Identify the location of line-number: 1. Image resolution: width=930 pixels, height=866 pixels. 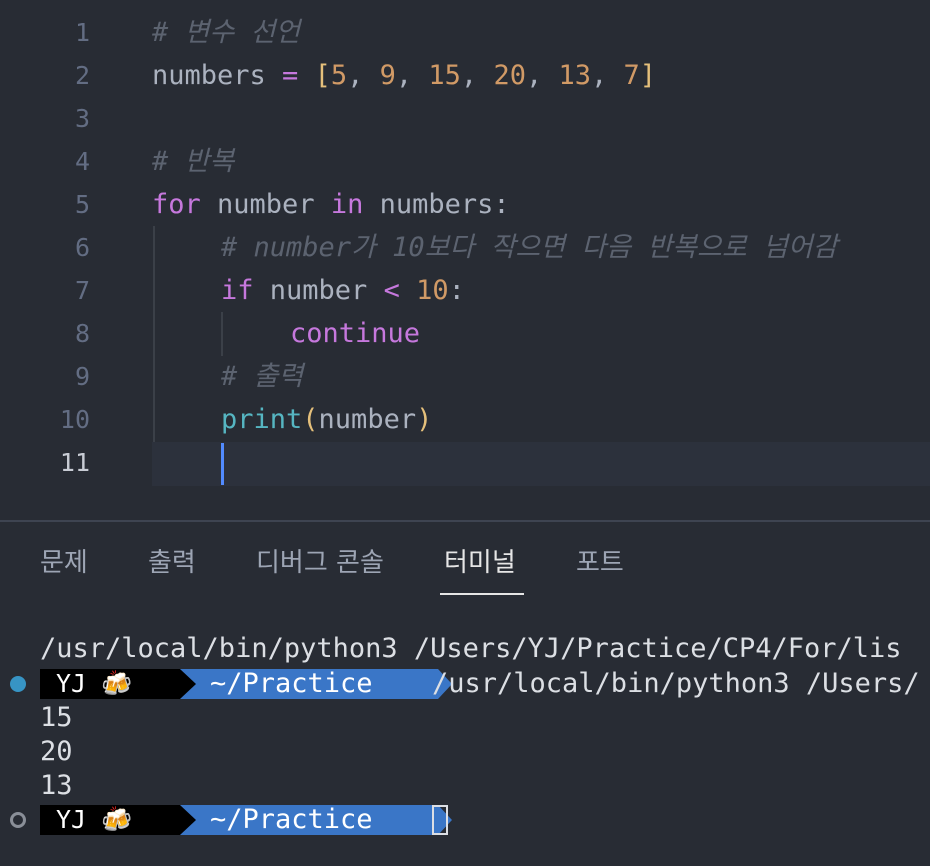
(82, 32).